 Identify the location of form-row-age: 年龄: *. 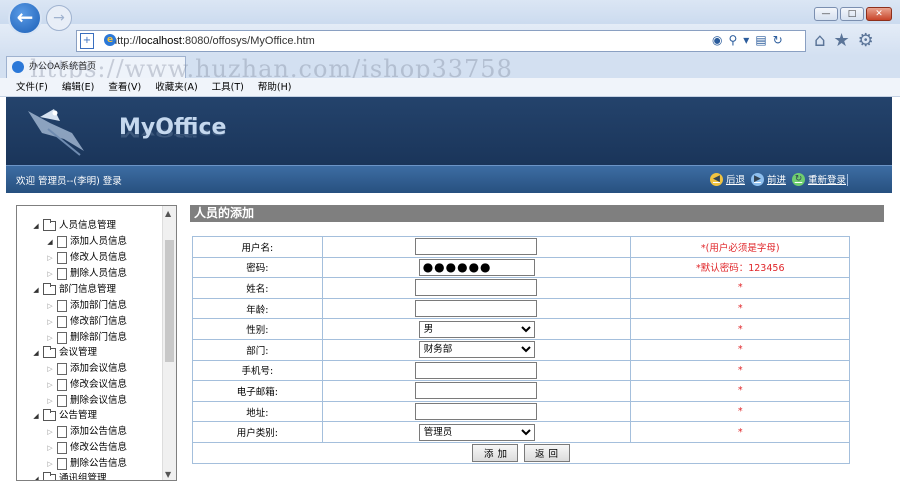
(521, 308).